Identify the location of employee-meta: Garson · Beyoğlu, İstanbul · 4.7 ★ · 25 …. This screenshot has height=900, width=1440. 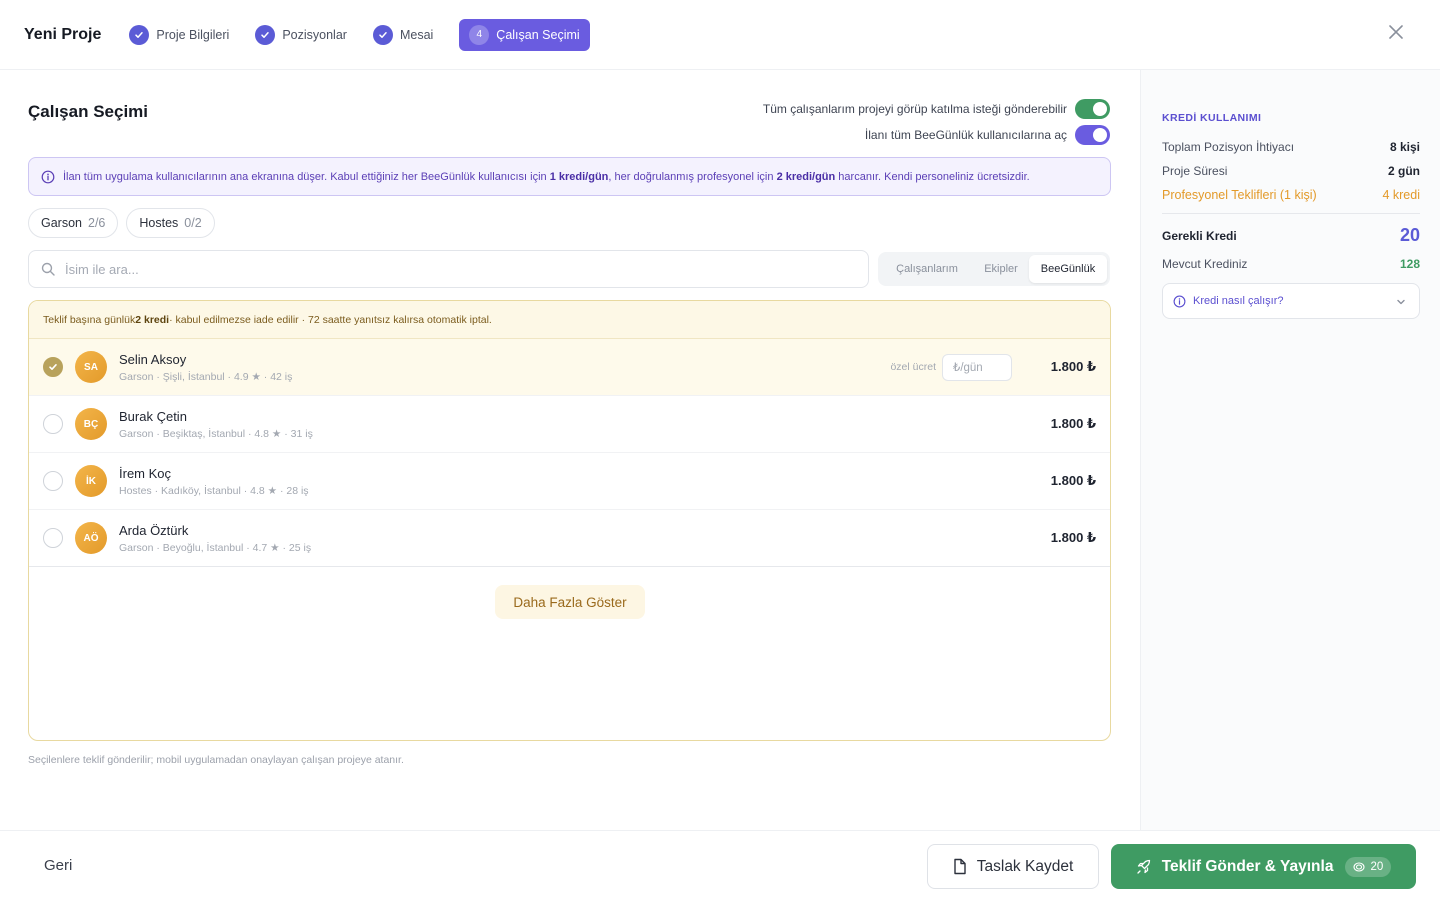
(215, 547).